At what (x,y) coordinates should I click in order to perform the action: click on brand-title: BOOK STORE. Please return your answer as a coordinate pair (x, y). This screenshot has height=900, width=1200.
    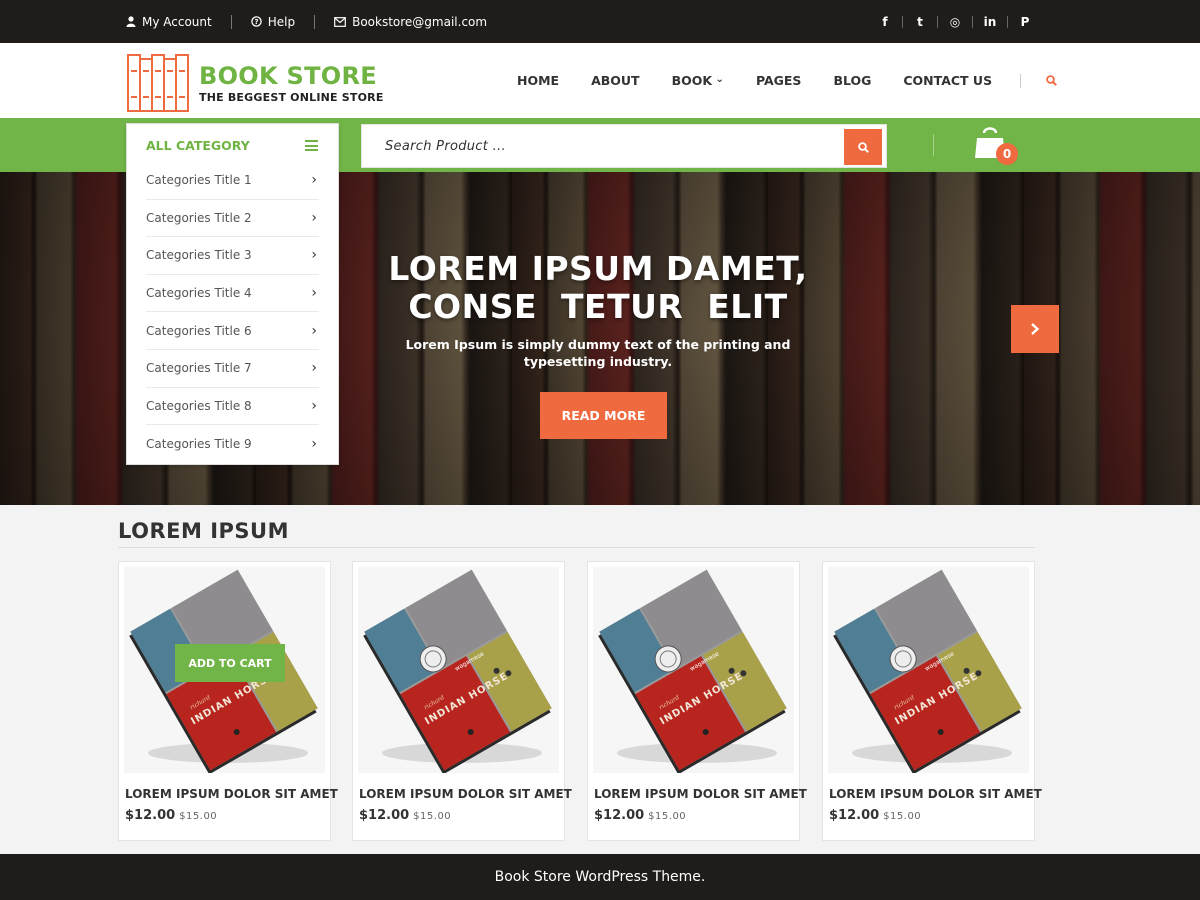
    Looking at the image, I should click on (288, 76).